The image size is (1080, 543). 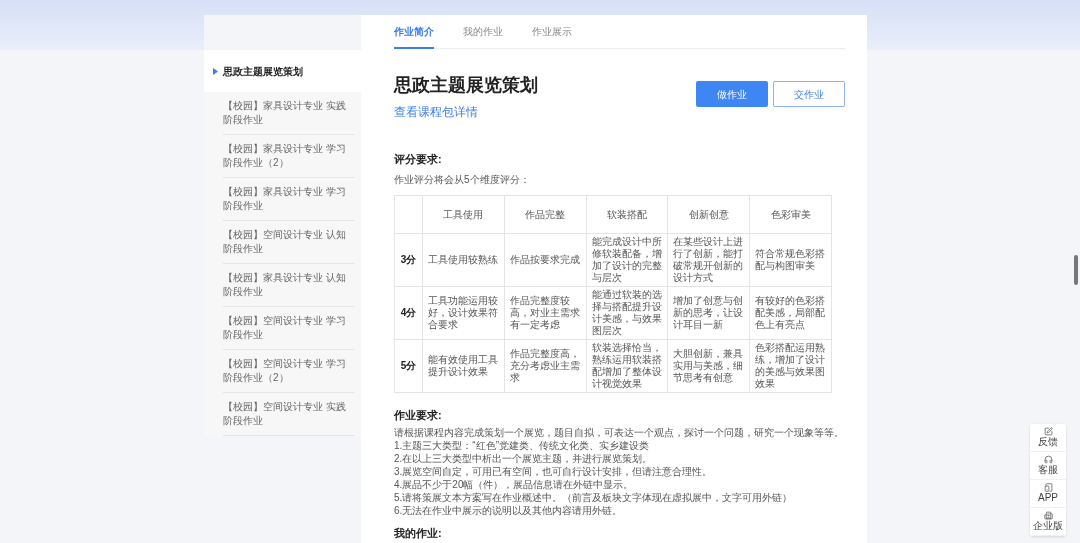 What do you see at coordinates (545, 365) in the screenshot?
I see `table-cell: 作品完整度高，充分考虑业主需求` at bounding box center [545, 365].